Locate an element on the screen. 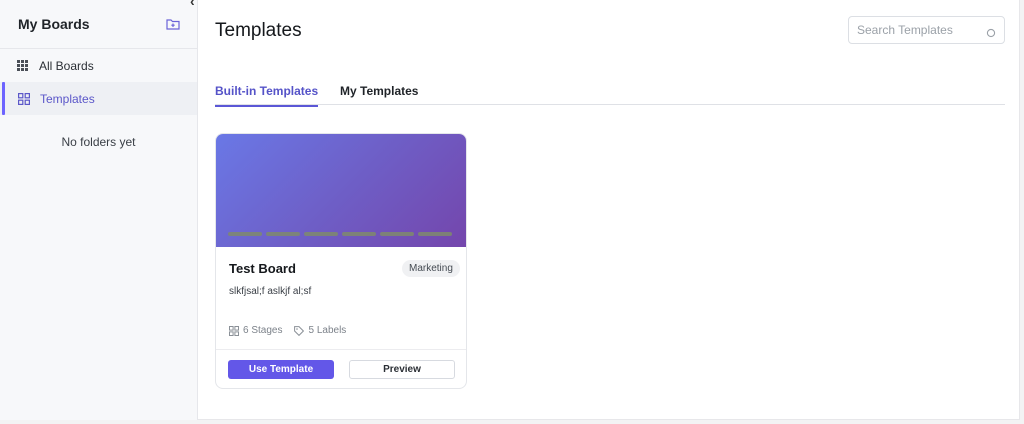 This screenshot has width=1024, height=424. sidebar-header: My Boards is located at coordinates (98, 24).